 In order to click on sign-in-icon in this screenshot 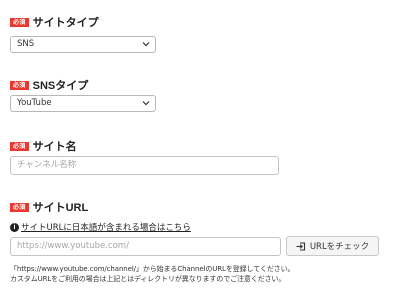, I will do `click(300, 246)`.